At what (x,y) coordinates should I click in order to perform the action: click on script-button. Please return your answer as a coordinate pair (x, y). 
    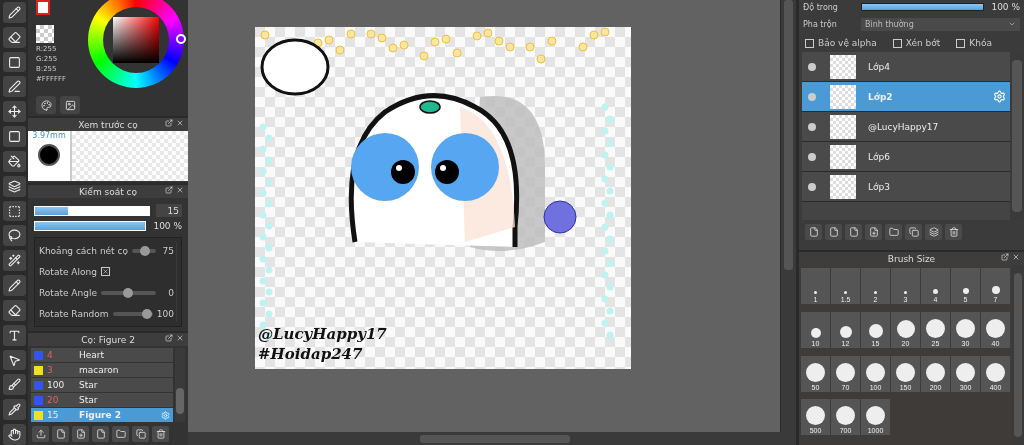
    Looking at the image, I should click on (100, 434).